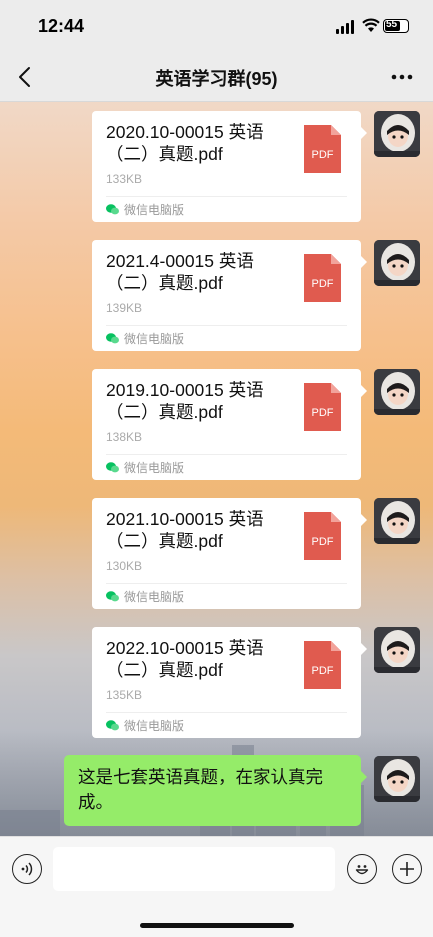 This screenshot has height=937, width=433. Describe the element at coordinates (371, 25) in the screenshot. I see `wifi-icon` at that location.